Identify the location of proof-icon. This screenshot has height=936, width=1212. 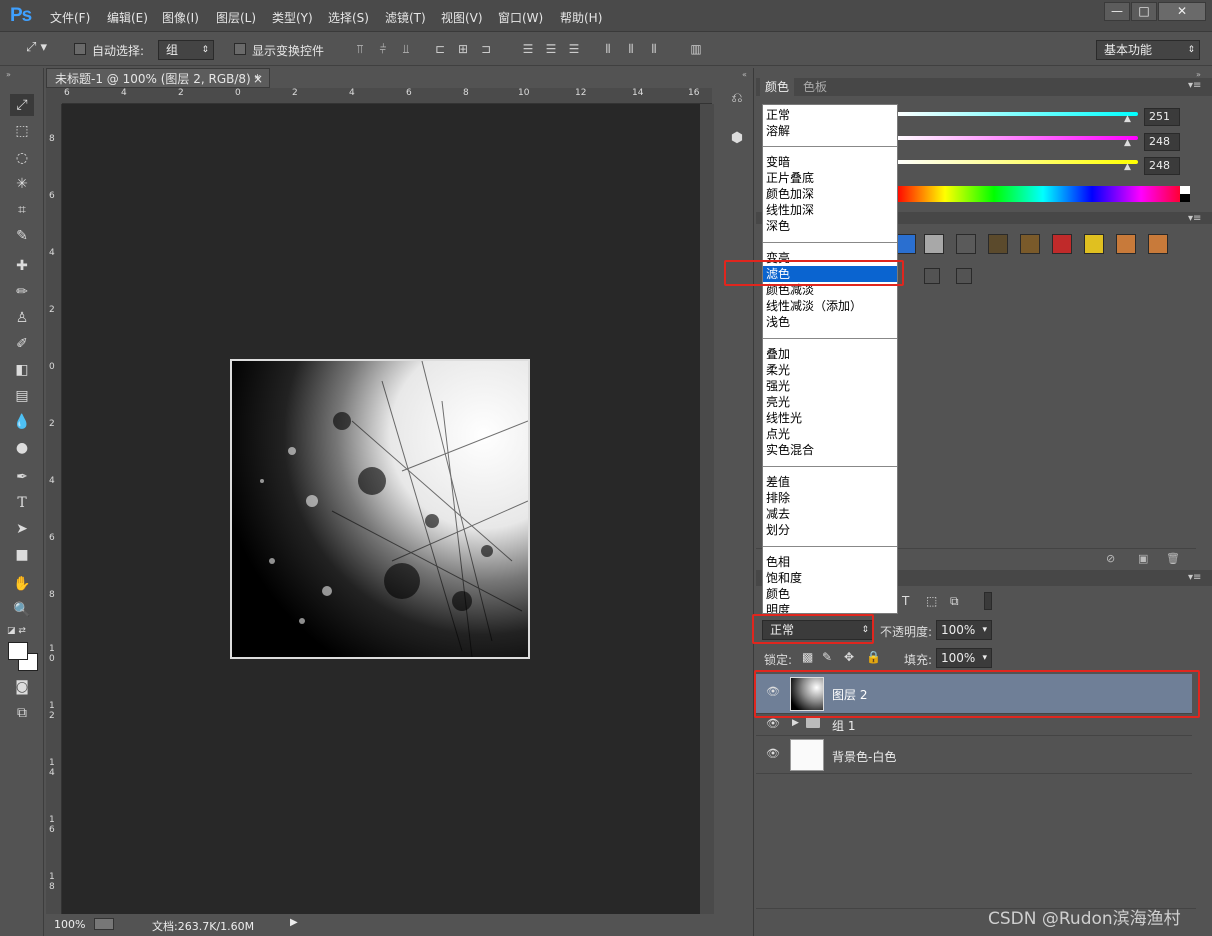
(104, 924).